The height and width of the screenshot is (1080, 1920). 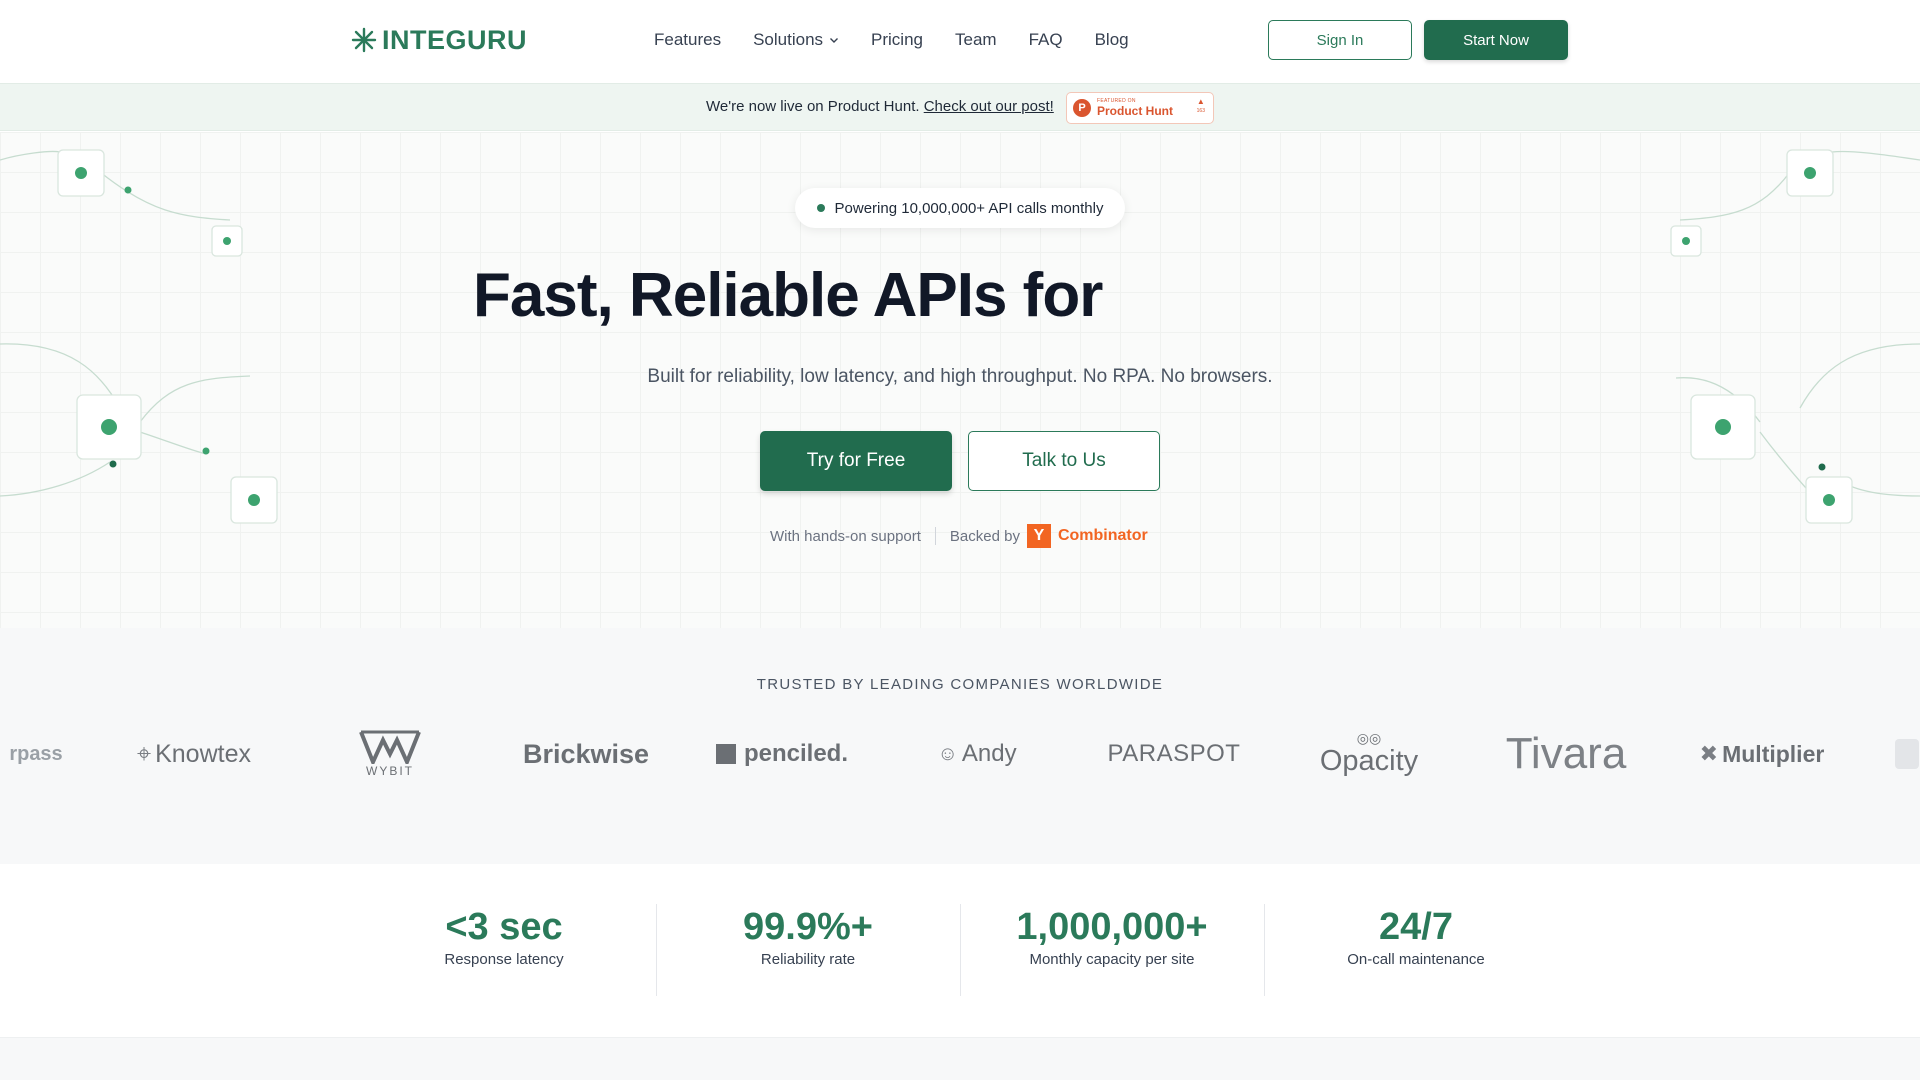 I want to click on stat-latency: <3 sec Response latency, so click(x=504, y=950).